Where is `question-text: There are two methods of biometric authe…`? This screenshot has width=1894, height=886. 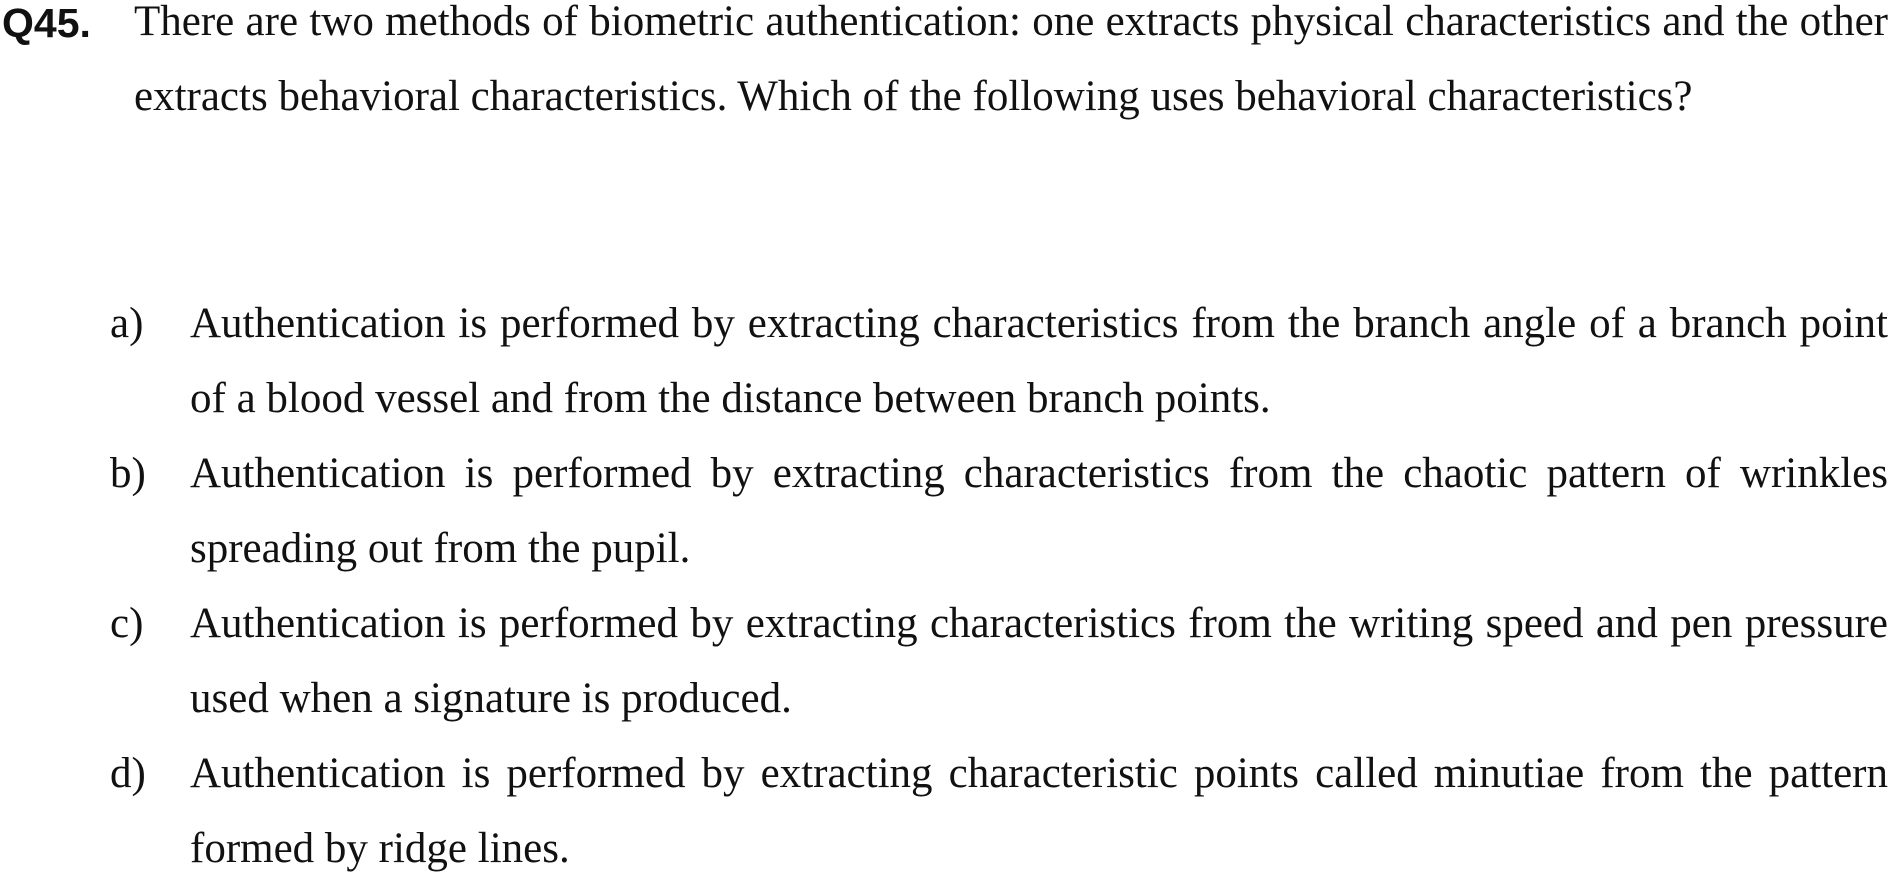 question-text: There are two methods of biometric authe… is located at coordinates (1011, 60).